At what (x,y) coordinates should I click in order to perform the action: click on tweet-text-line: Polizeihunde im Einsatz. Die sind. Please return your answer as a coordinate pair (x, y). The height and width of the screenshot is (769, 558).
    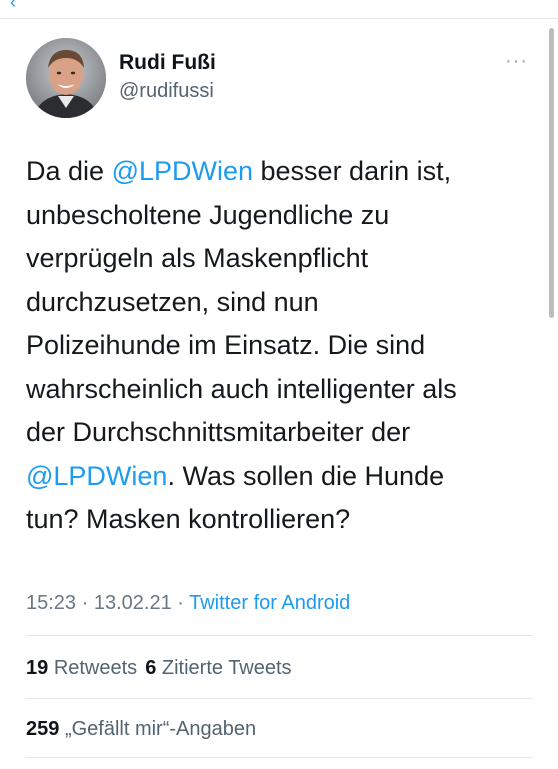
    Looking at the image, I should click on (276, 346).